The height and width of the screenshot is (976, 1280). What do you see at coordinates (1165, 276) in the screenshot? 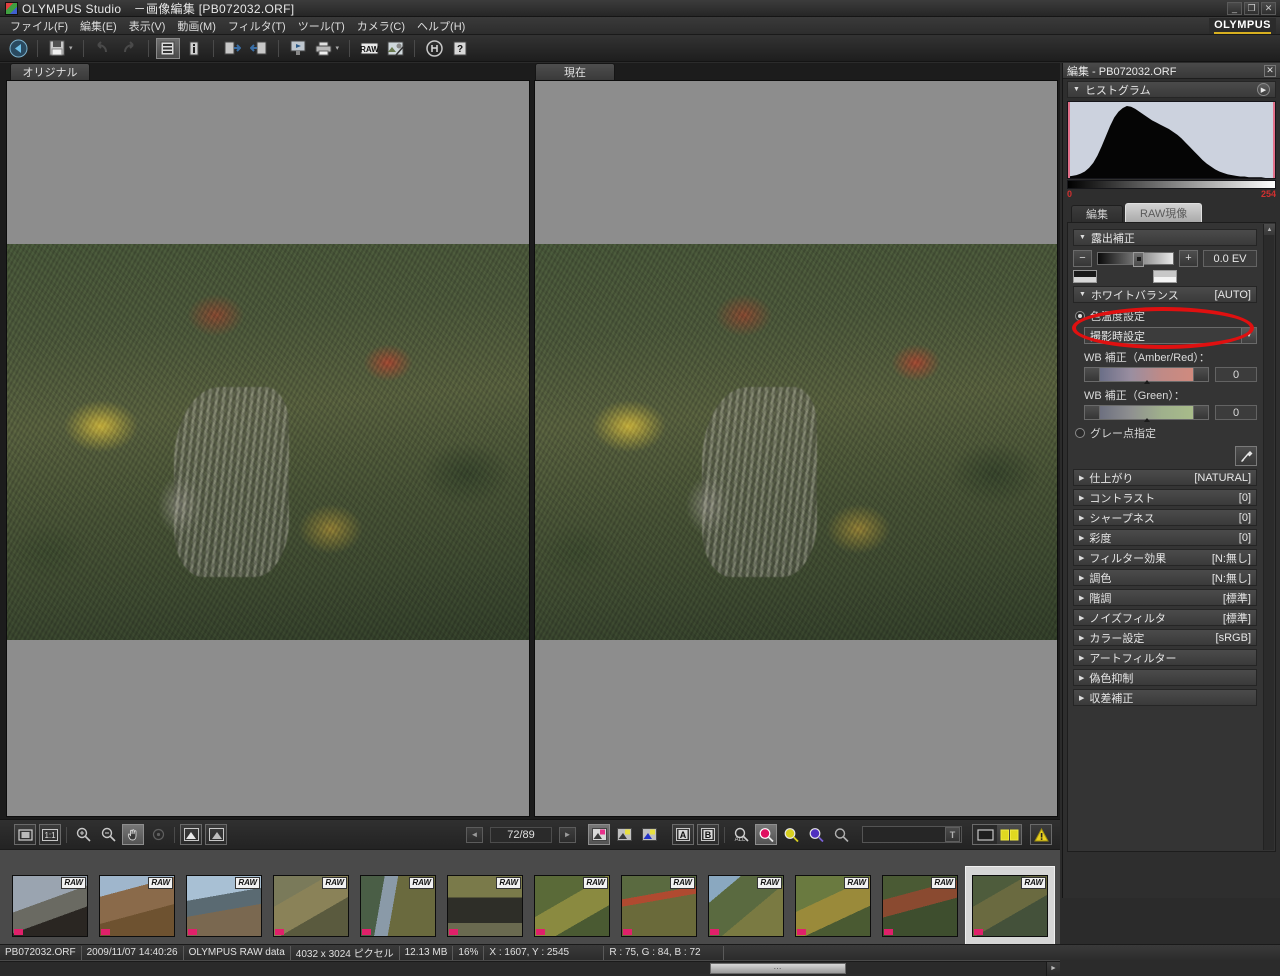
I see `exposure-light-preset-icon` at bounding box center [1165, 276].